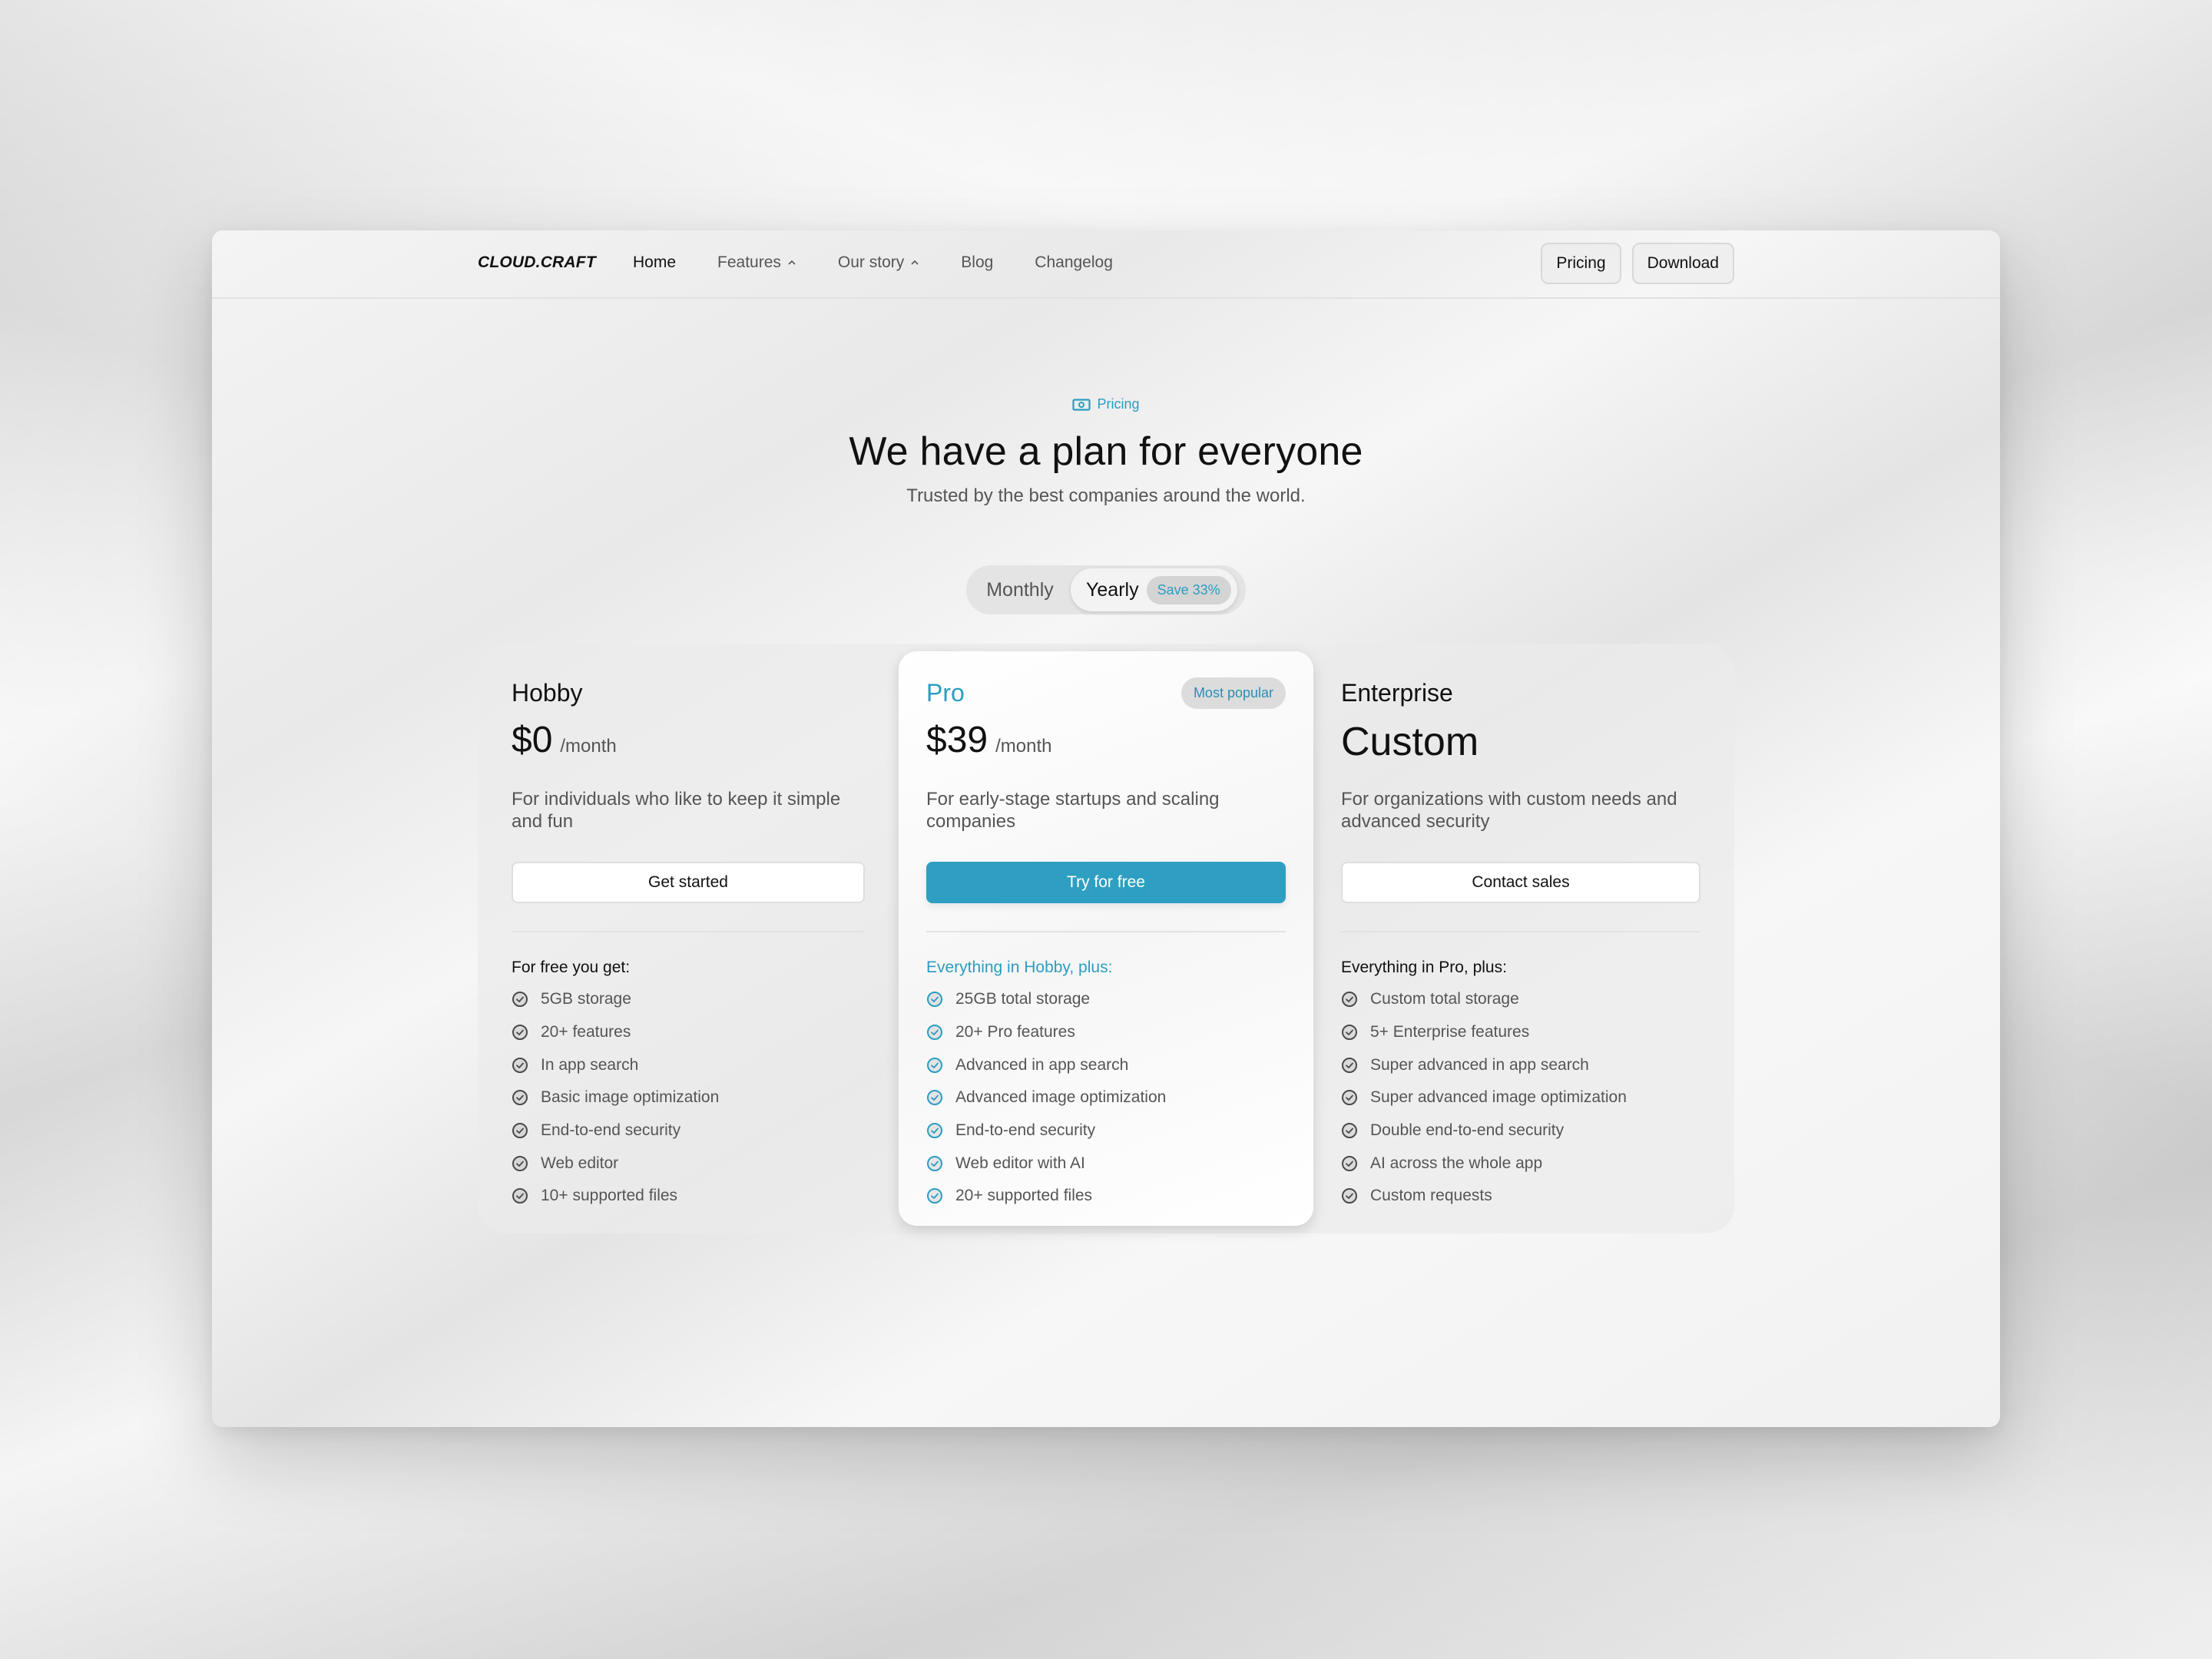  What do you see at coordinates (1118, 404) in the screenshot?
I see `eyebrow-label: Pricing` at bounding box center [1118, 404].